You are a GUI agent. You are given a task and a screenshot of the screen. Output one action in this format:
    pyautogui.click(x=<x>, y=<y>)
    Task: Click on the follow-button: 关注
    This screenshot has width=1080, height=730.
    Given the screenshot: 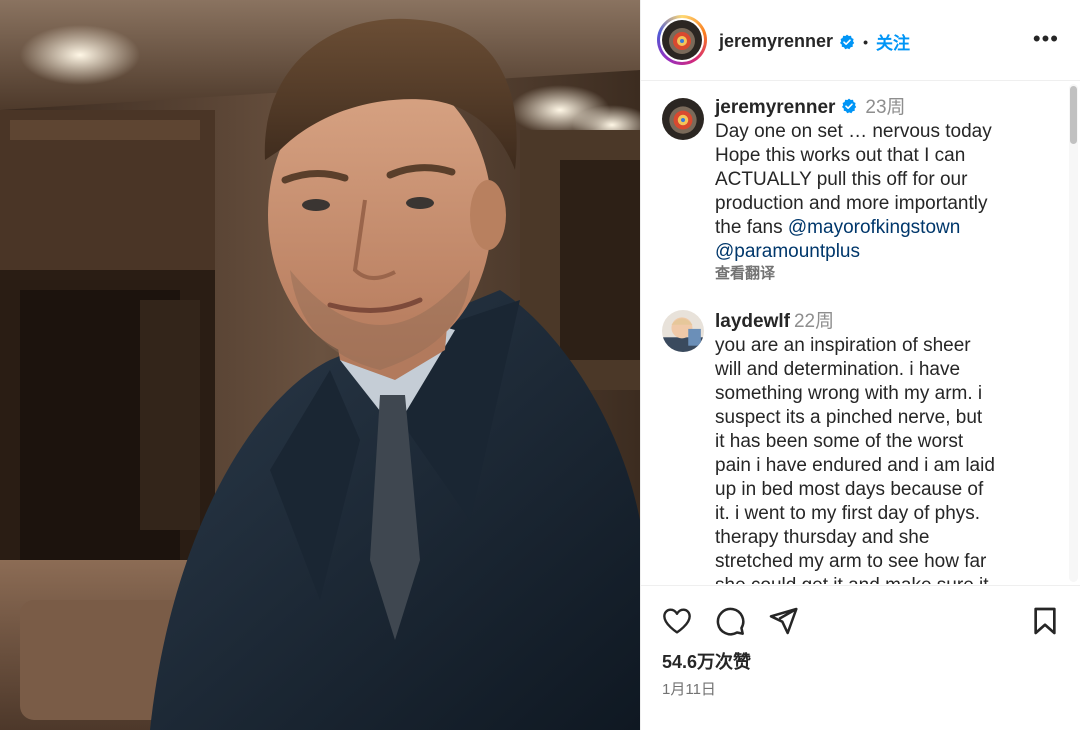 What is the action you would take?
    pyautogui.click(x=893, y=41)
    